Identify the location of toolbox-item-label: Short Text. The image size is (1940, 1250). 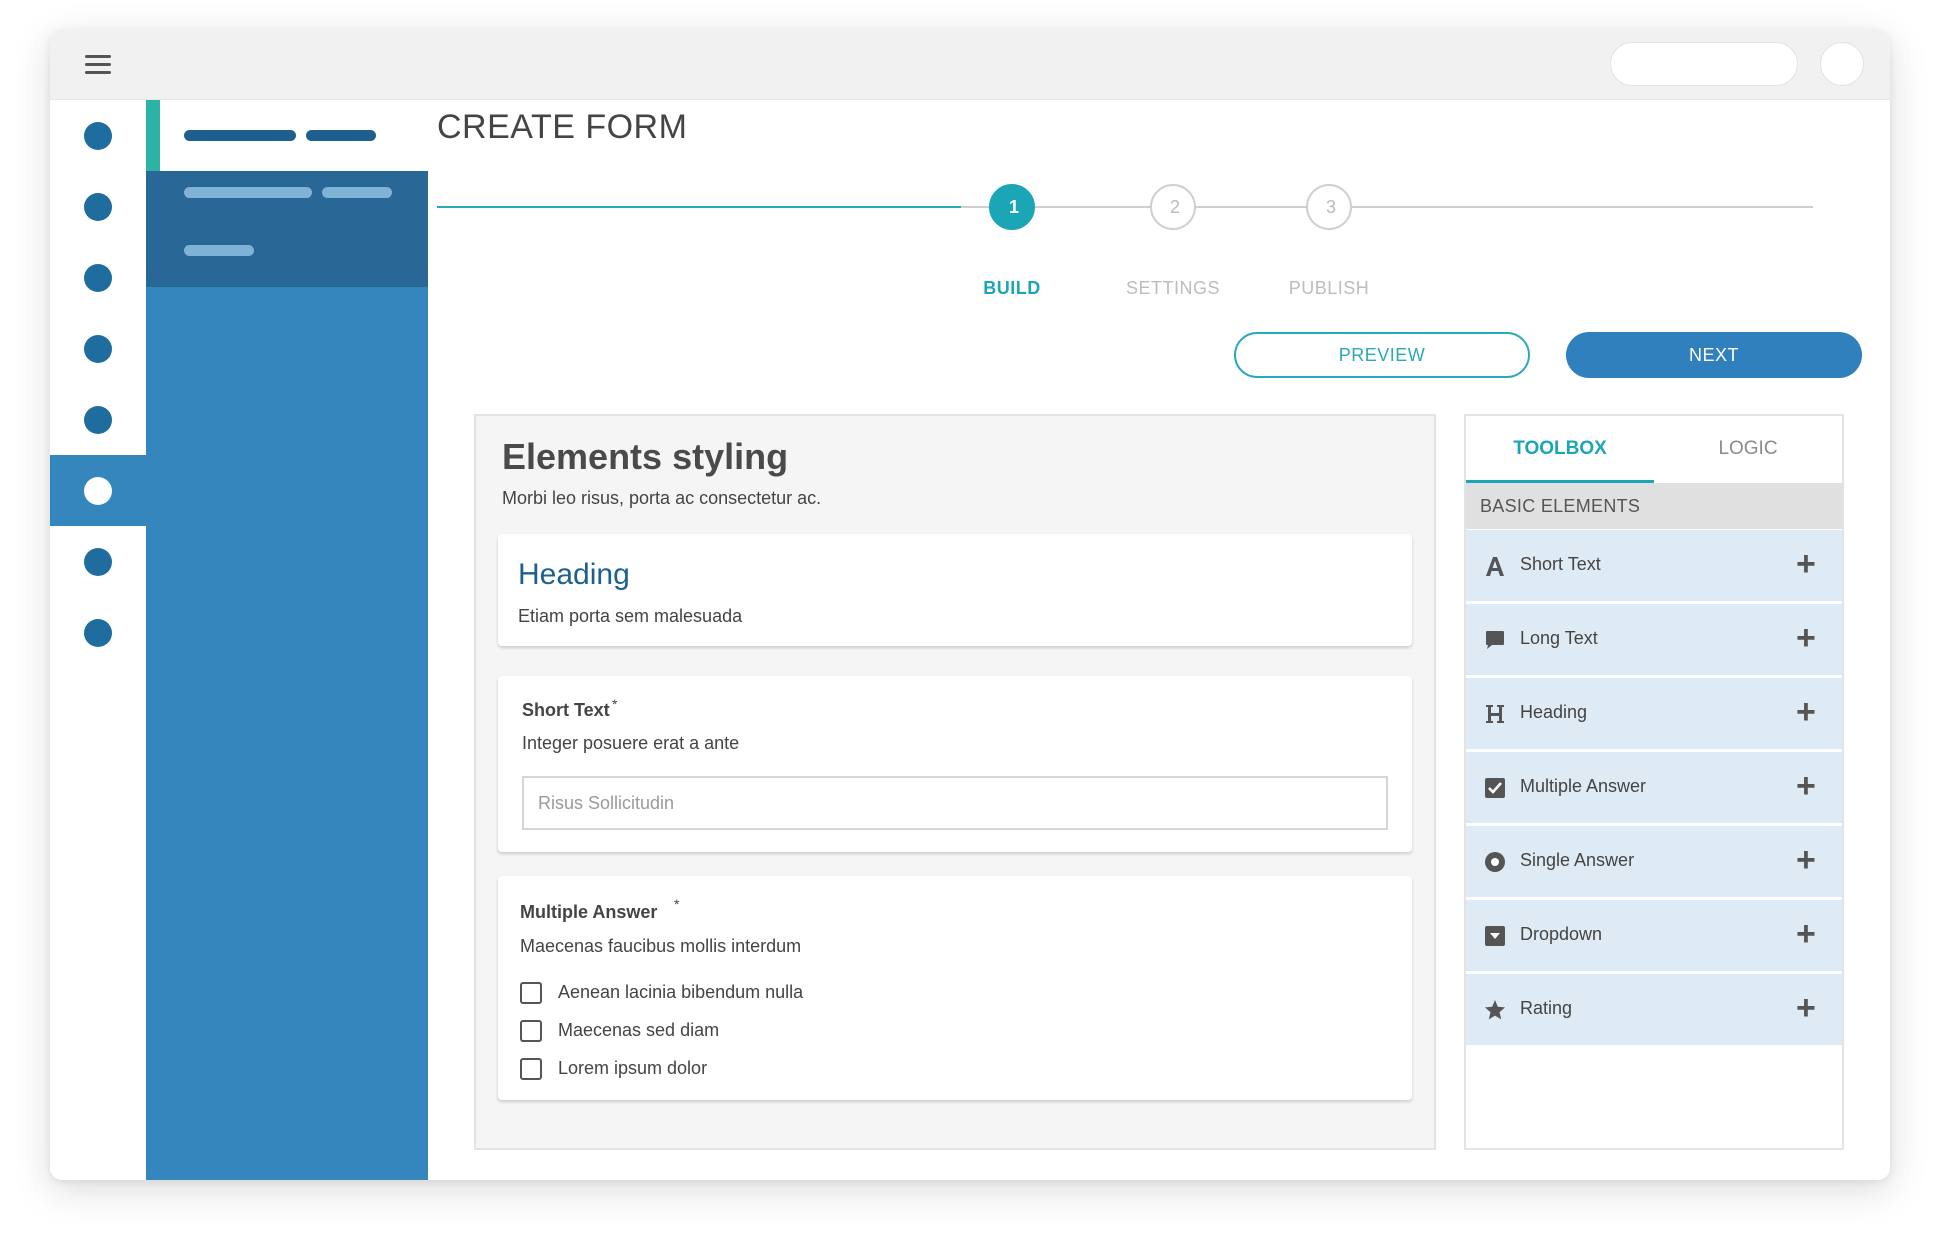
(1560, 564).